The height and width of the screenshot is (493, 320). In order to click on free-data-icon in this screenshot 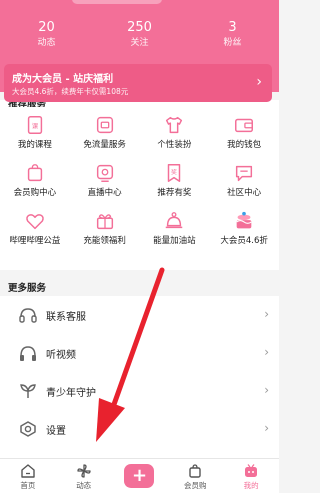, I will do `click(104, 125)`.